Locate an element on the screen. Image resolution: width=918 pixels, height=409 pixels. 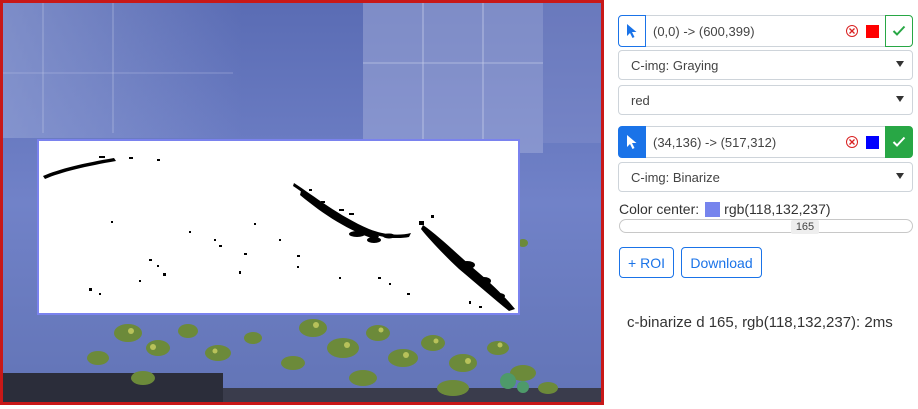
roi-1-coords-text: (0,0) -> (600,399) is located at coordinates (704, 31).